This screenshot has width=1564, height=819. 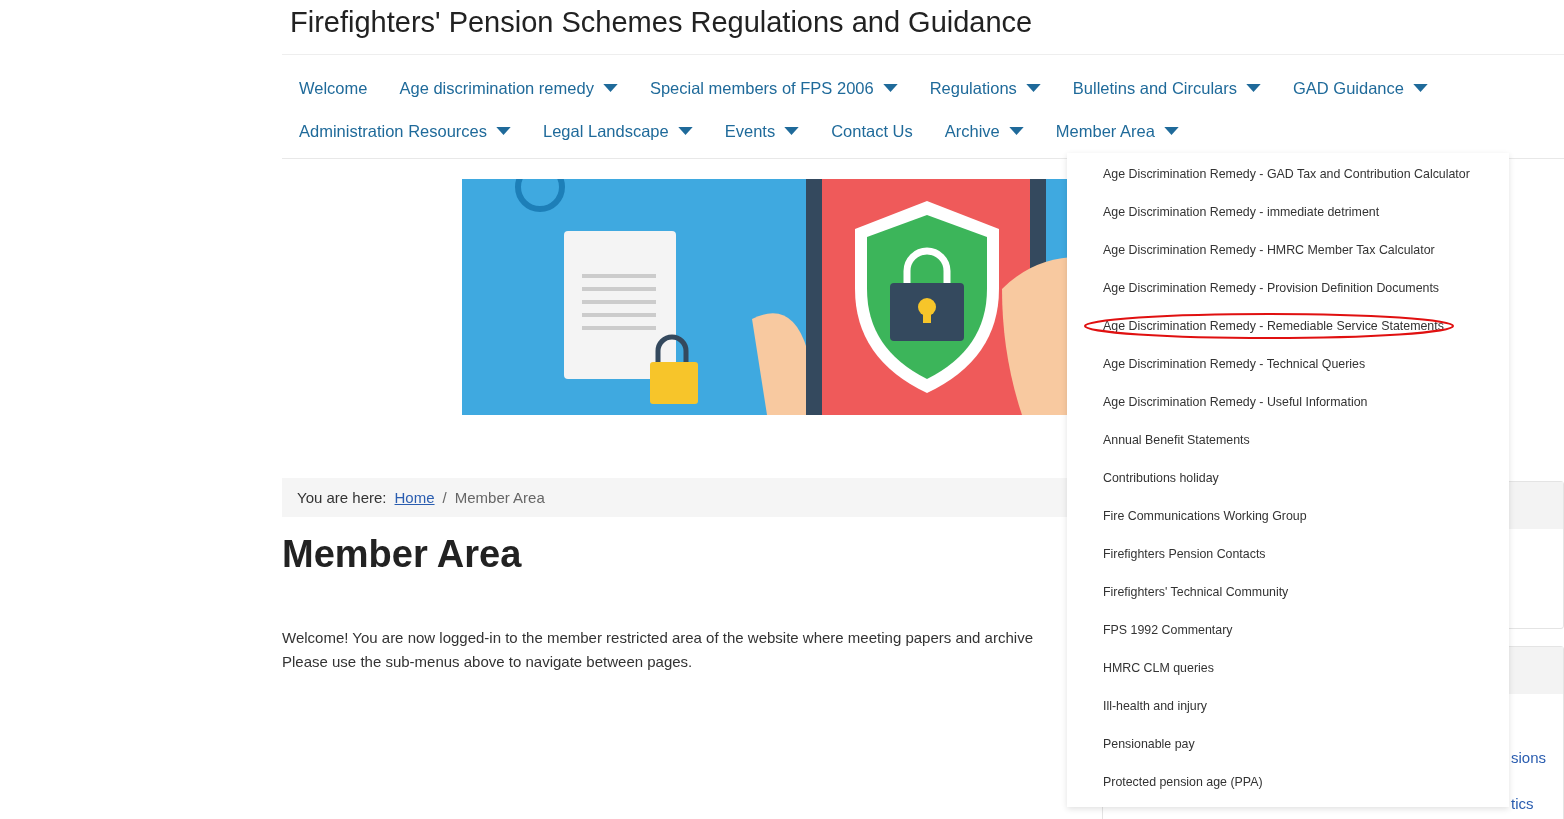 I want to click on intro-text: Please use the sub-menus above to navigate between pages., so click(x=488, y=662).